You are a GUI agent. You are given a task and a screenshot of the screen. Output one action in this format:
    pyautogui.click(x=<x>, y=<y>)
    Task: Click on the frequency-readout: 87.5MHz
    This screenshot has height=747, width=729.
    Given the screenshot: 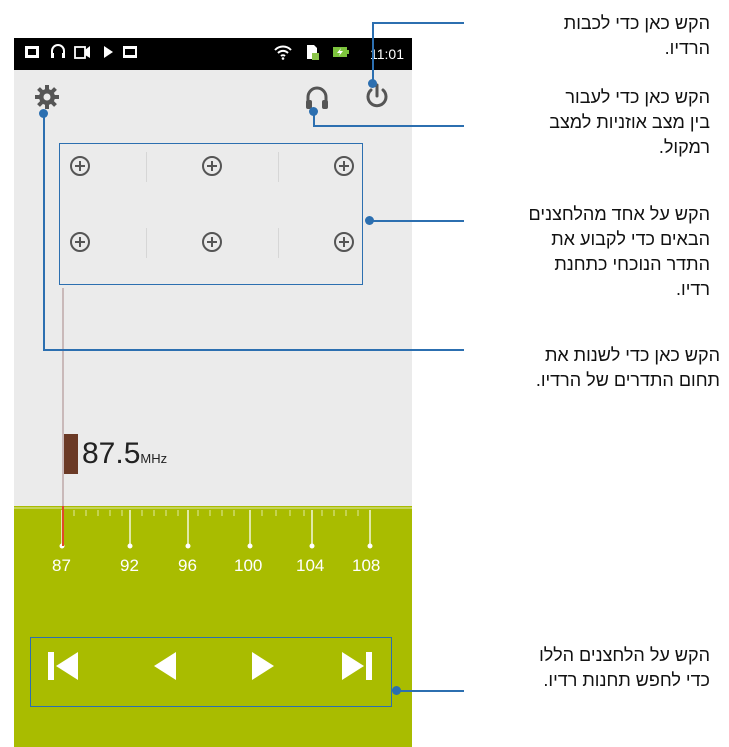 What is the action you would take?
    pyautogui.click(x=124, y=456)
    